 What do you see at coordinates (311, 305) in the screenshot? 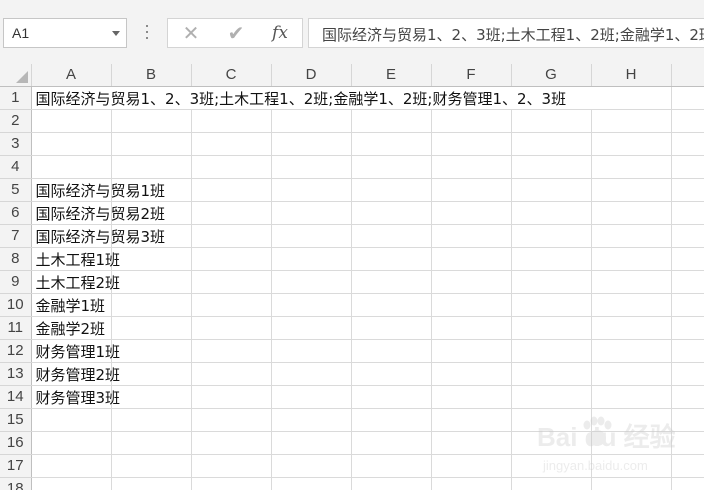
I see `cell-d10` at bounding box center [311, 305].